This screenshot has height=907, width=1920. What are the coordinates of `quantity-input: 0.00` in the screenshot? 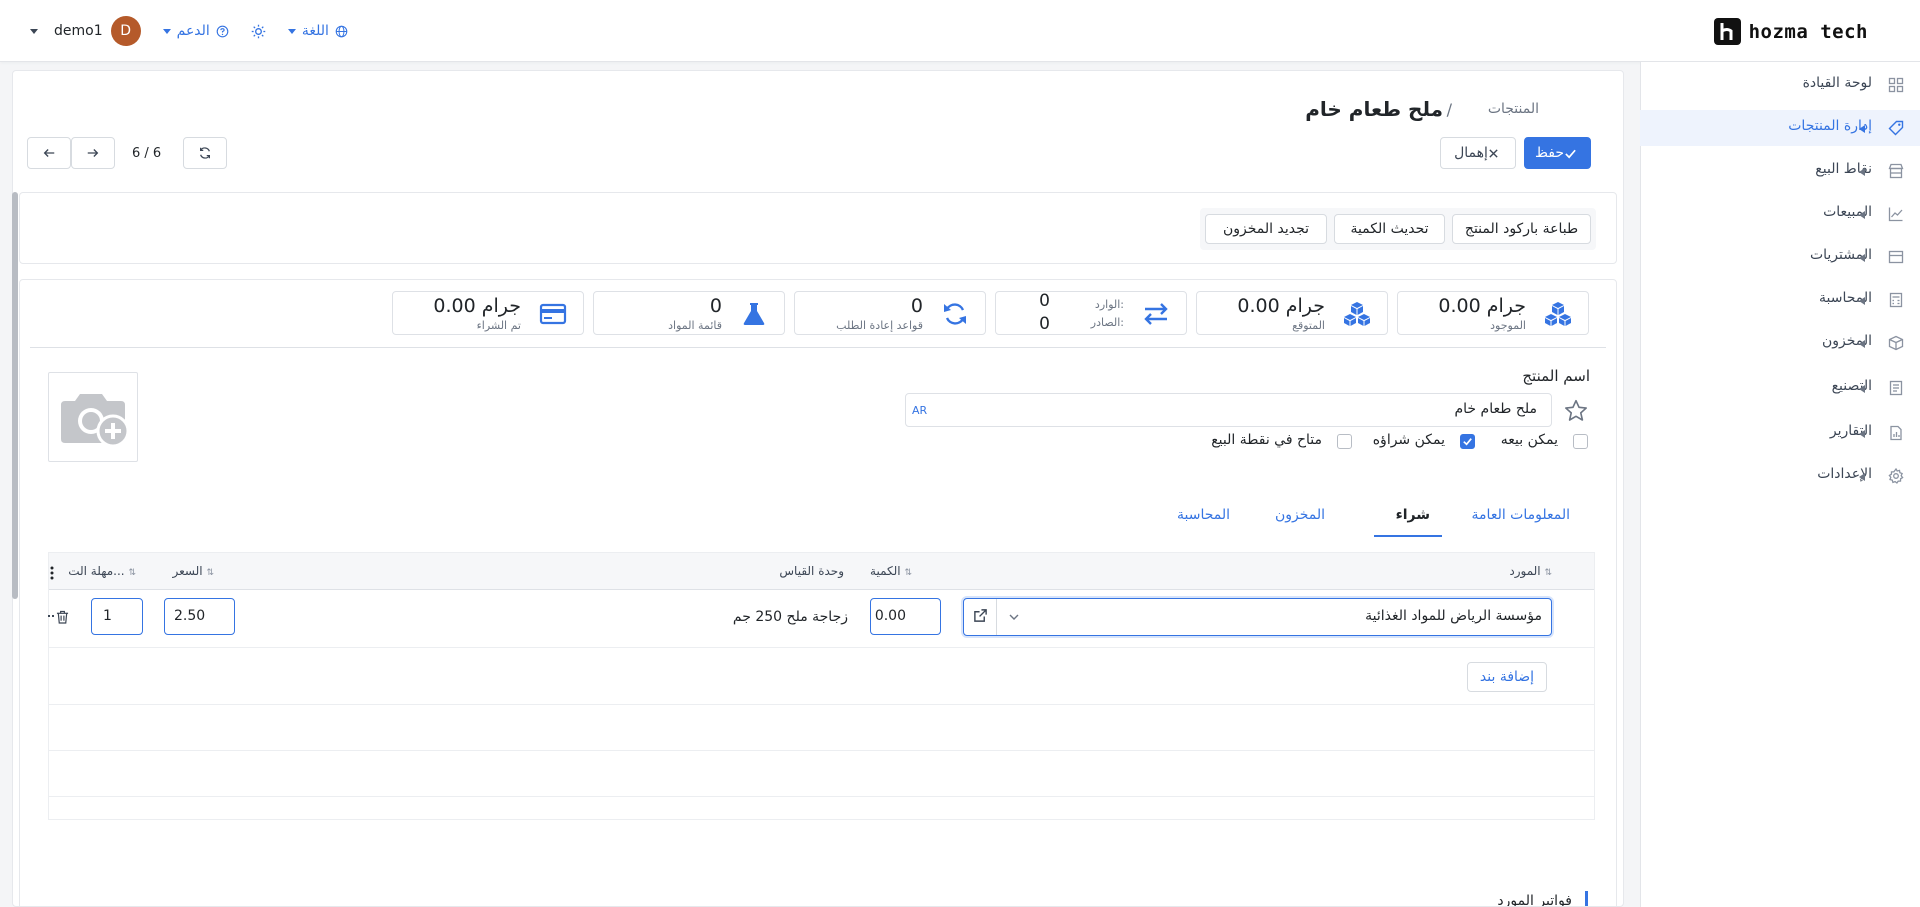 It's located at (905, 616).